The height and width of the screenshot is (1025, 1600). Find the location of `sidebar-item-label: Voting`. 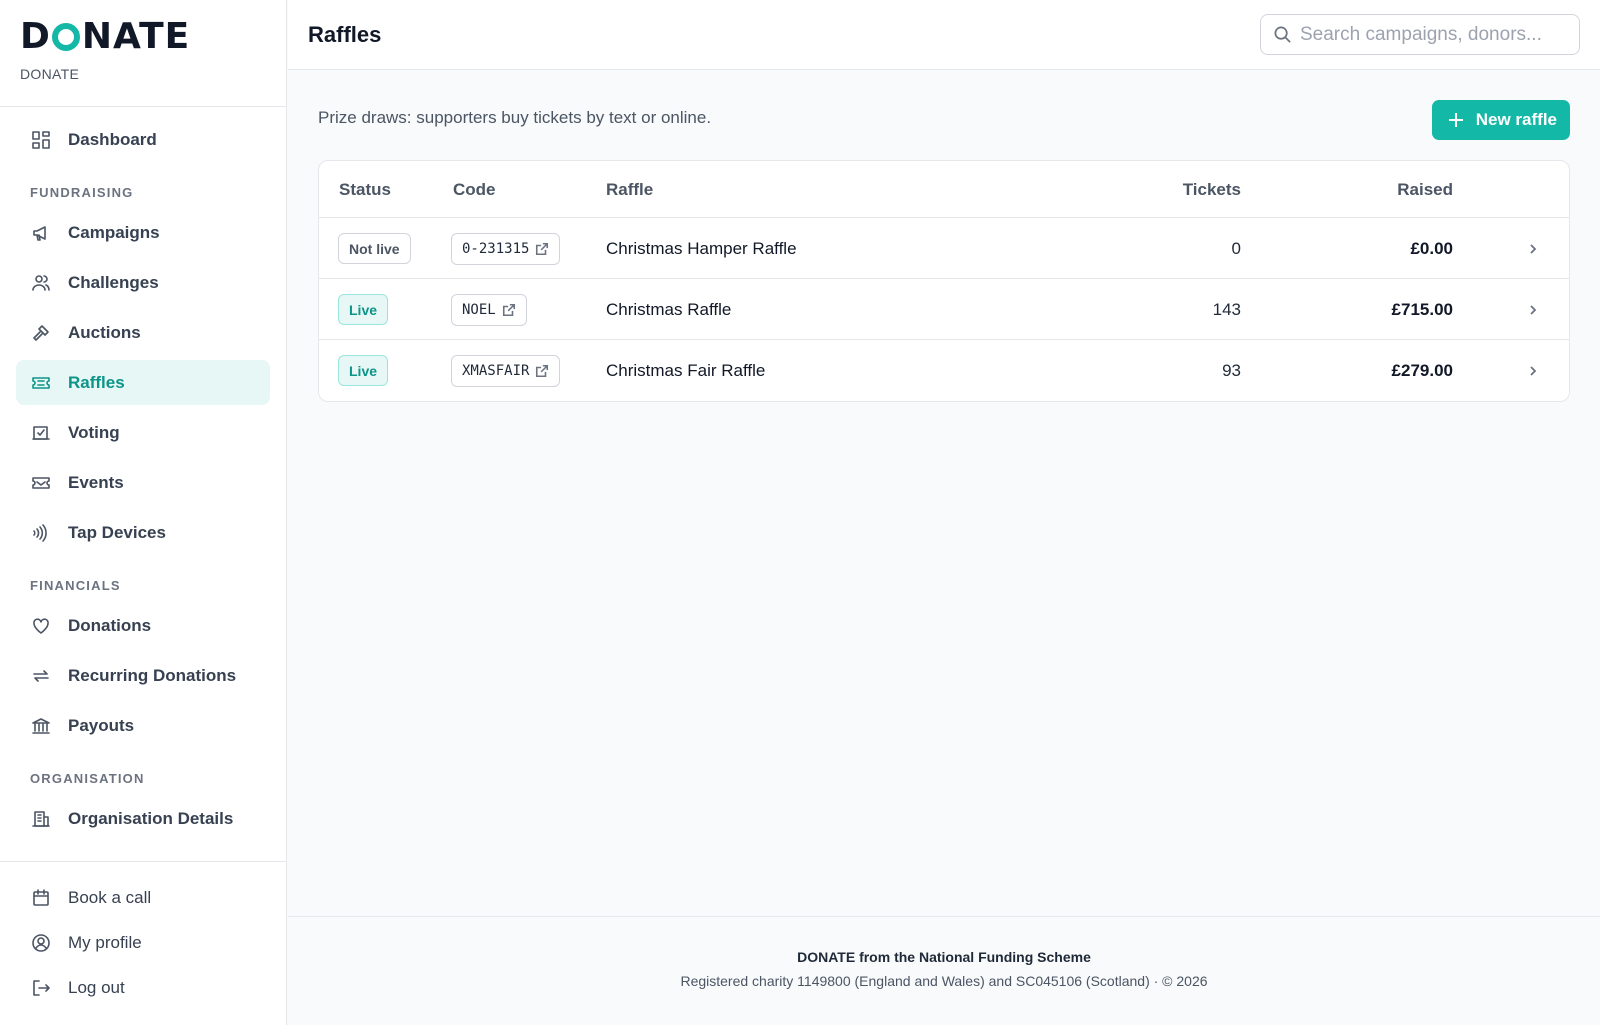

sidebar-item-label: Voting is located at coordinates (94, 432).